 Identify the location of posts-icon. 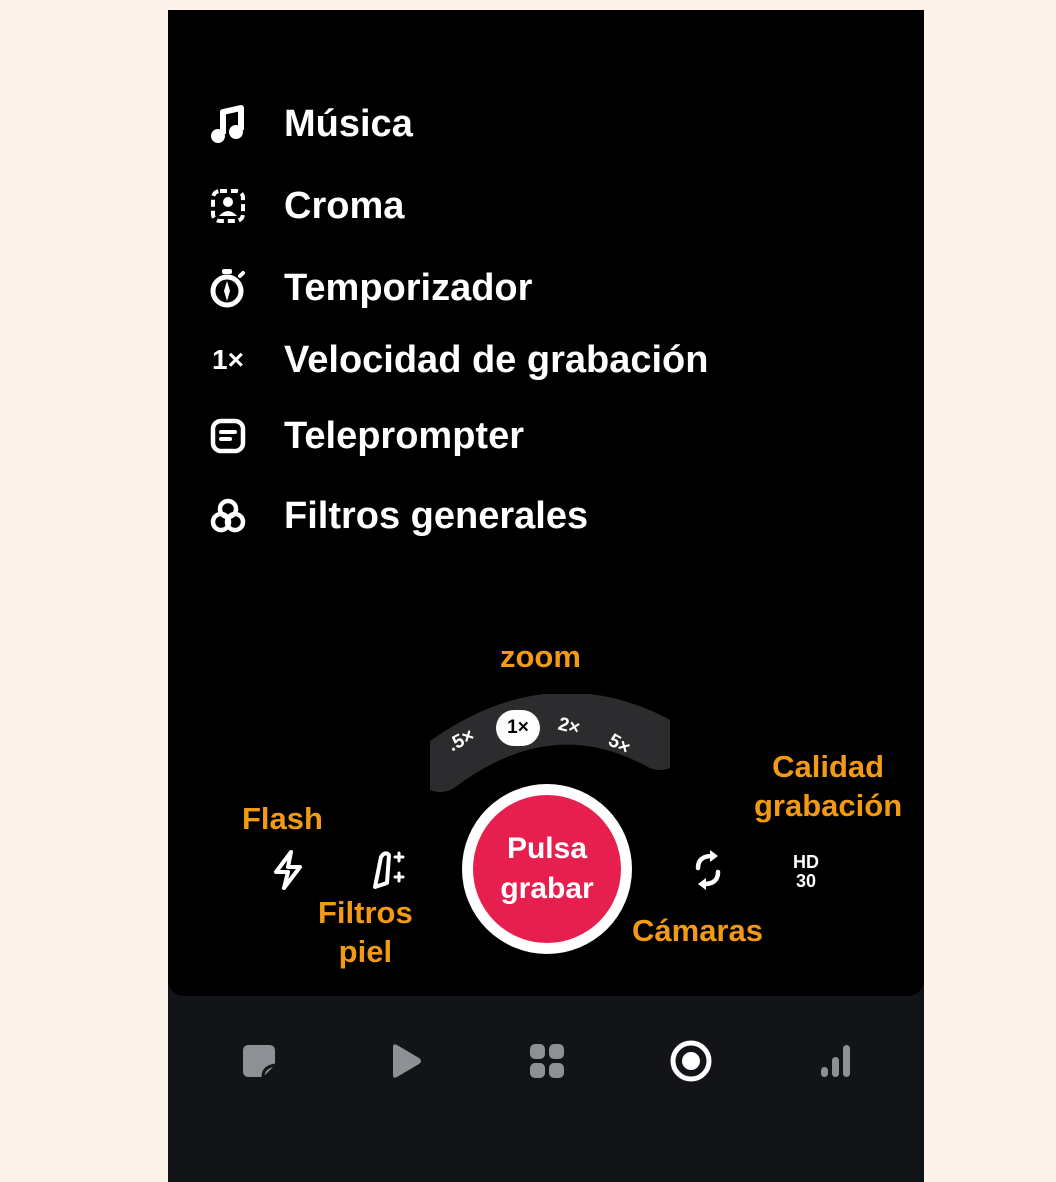
(259, 1061).